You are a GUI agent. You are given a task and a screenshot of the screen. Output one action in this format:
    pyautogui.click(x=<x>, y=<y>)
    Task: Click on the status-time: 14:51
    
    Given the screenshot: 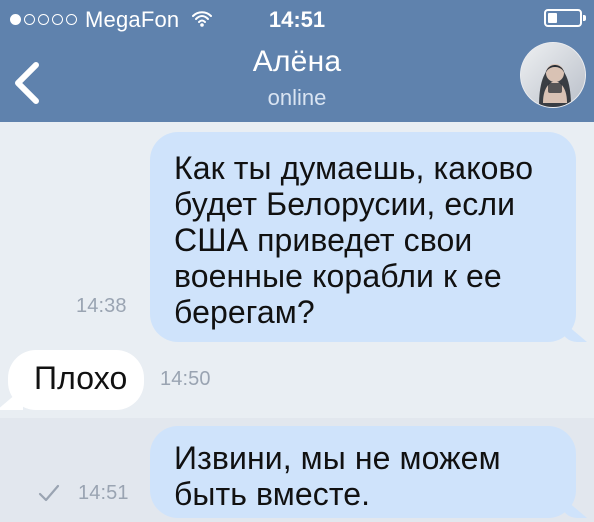 What is the action you would take?
    pyautogui.click(x=297, y=19)
    